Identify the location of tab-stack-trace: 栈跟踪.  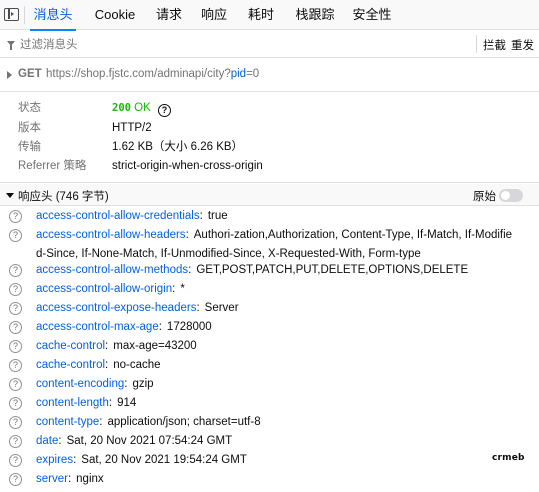
(315, 15).